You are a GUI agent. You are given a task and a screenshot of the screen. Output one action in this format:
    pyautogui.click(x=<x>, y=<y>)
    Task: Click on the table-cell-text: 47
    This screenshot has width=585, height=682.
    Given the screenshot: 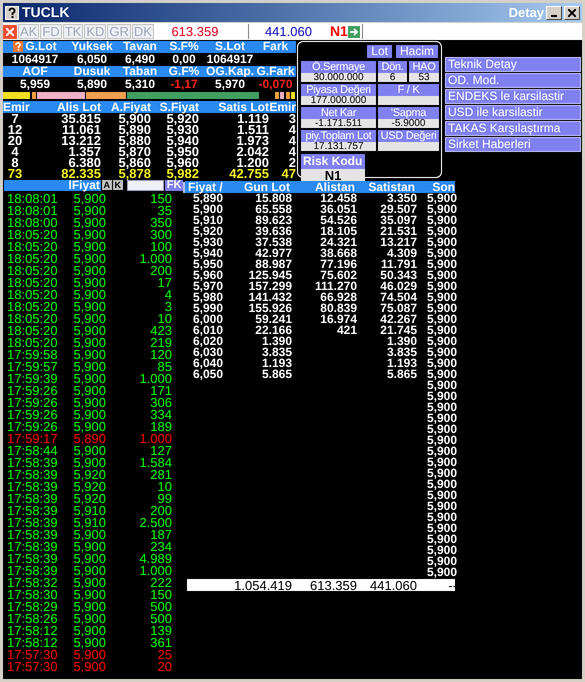 What is the action you would take?
    pyautogui.click(x=288, y=174)
    